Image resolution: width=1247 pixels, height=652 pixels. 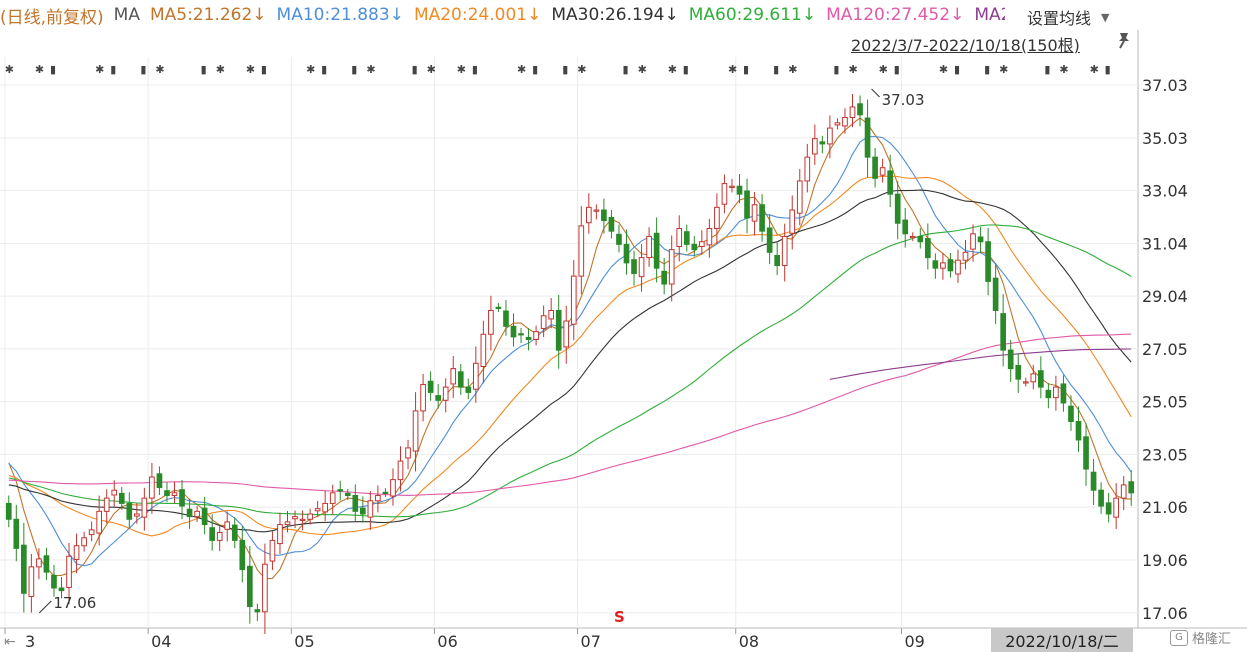 I want to click on low-arrow, so click(x=45, y=607).